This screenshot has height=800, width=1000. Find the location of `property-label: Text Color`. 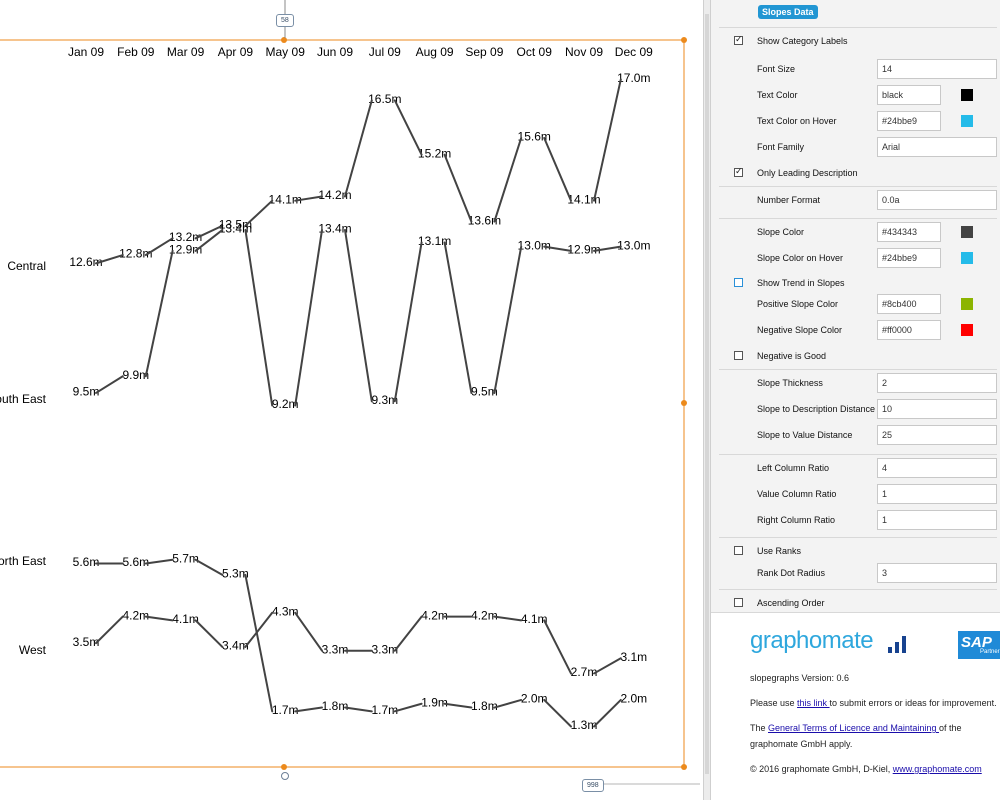

property-label: Text Color is located at coordinates (777, 95).